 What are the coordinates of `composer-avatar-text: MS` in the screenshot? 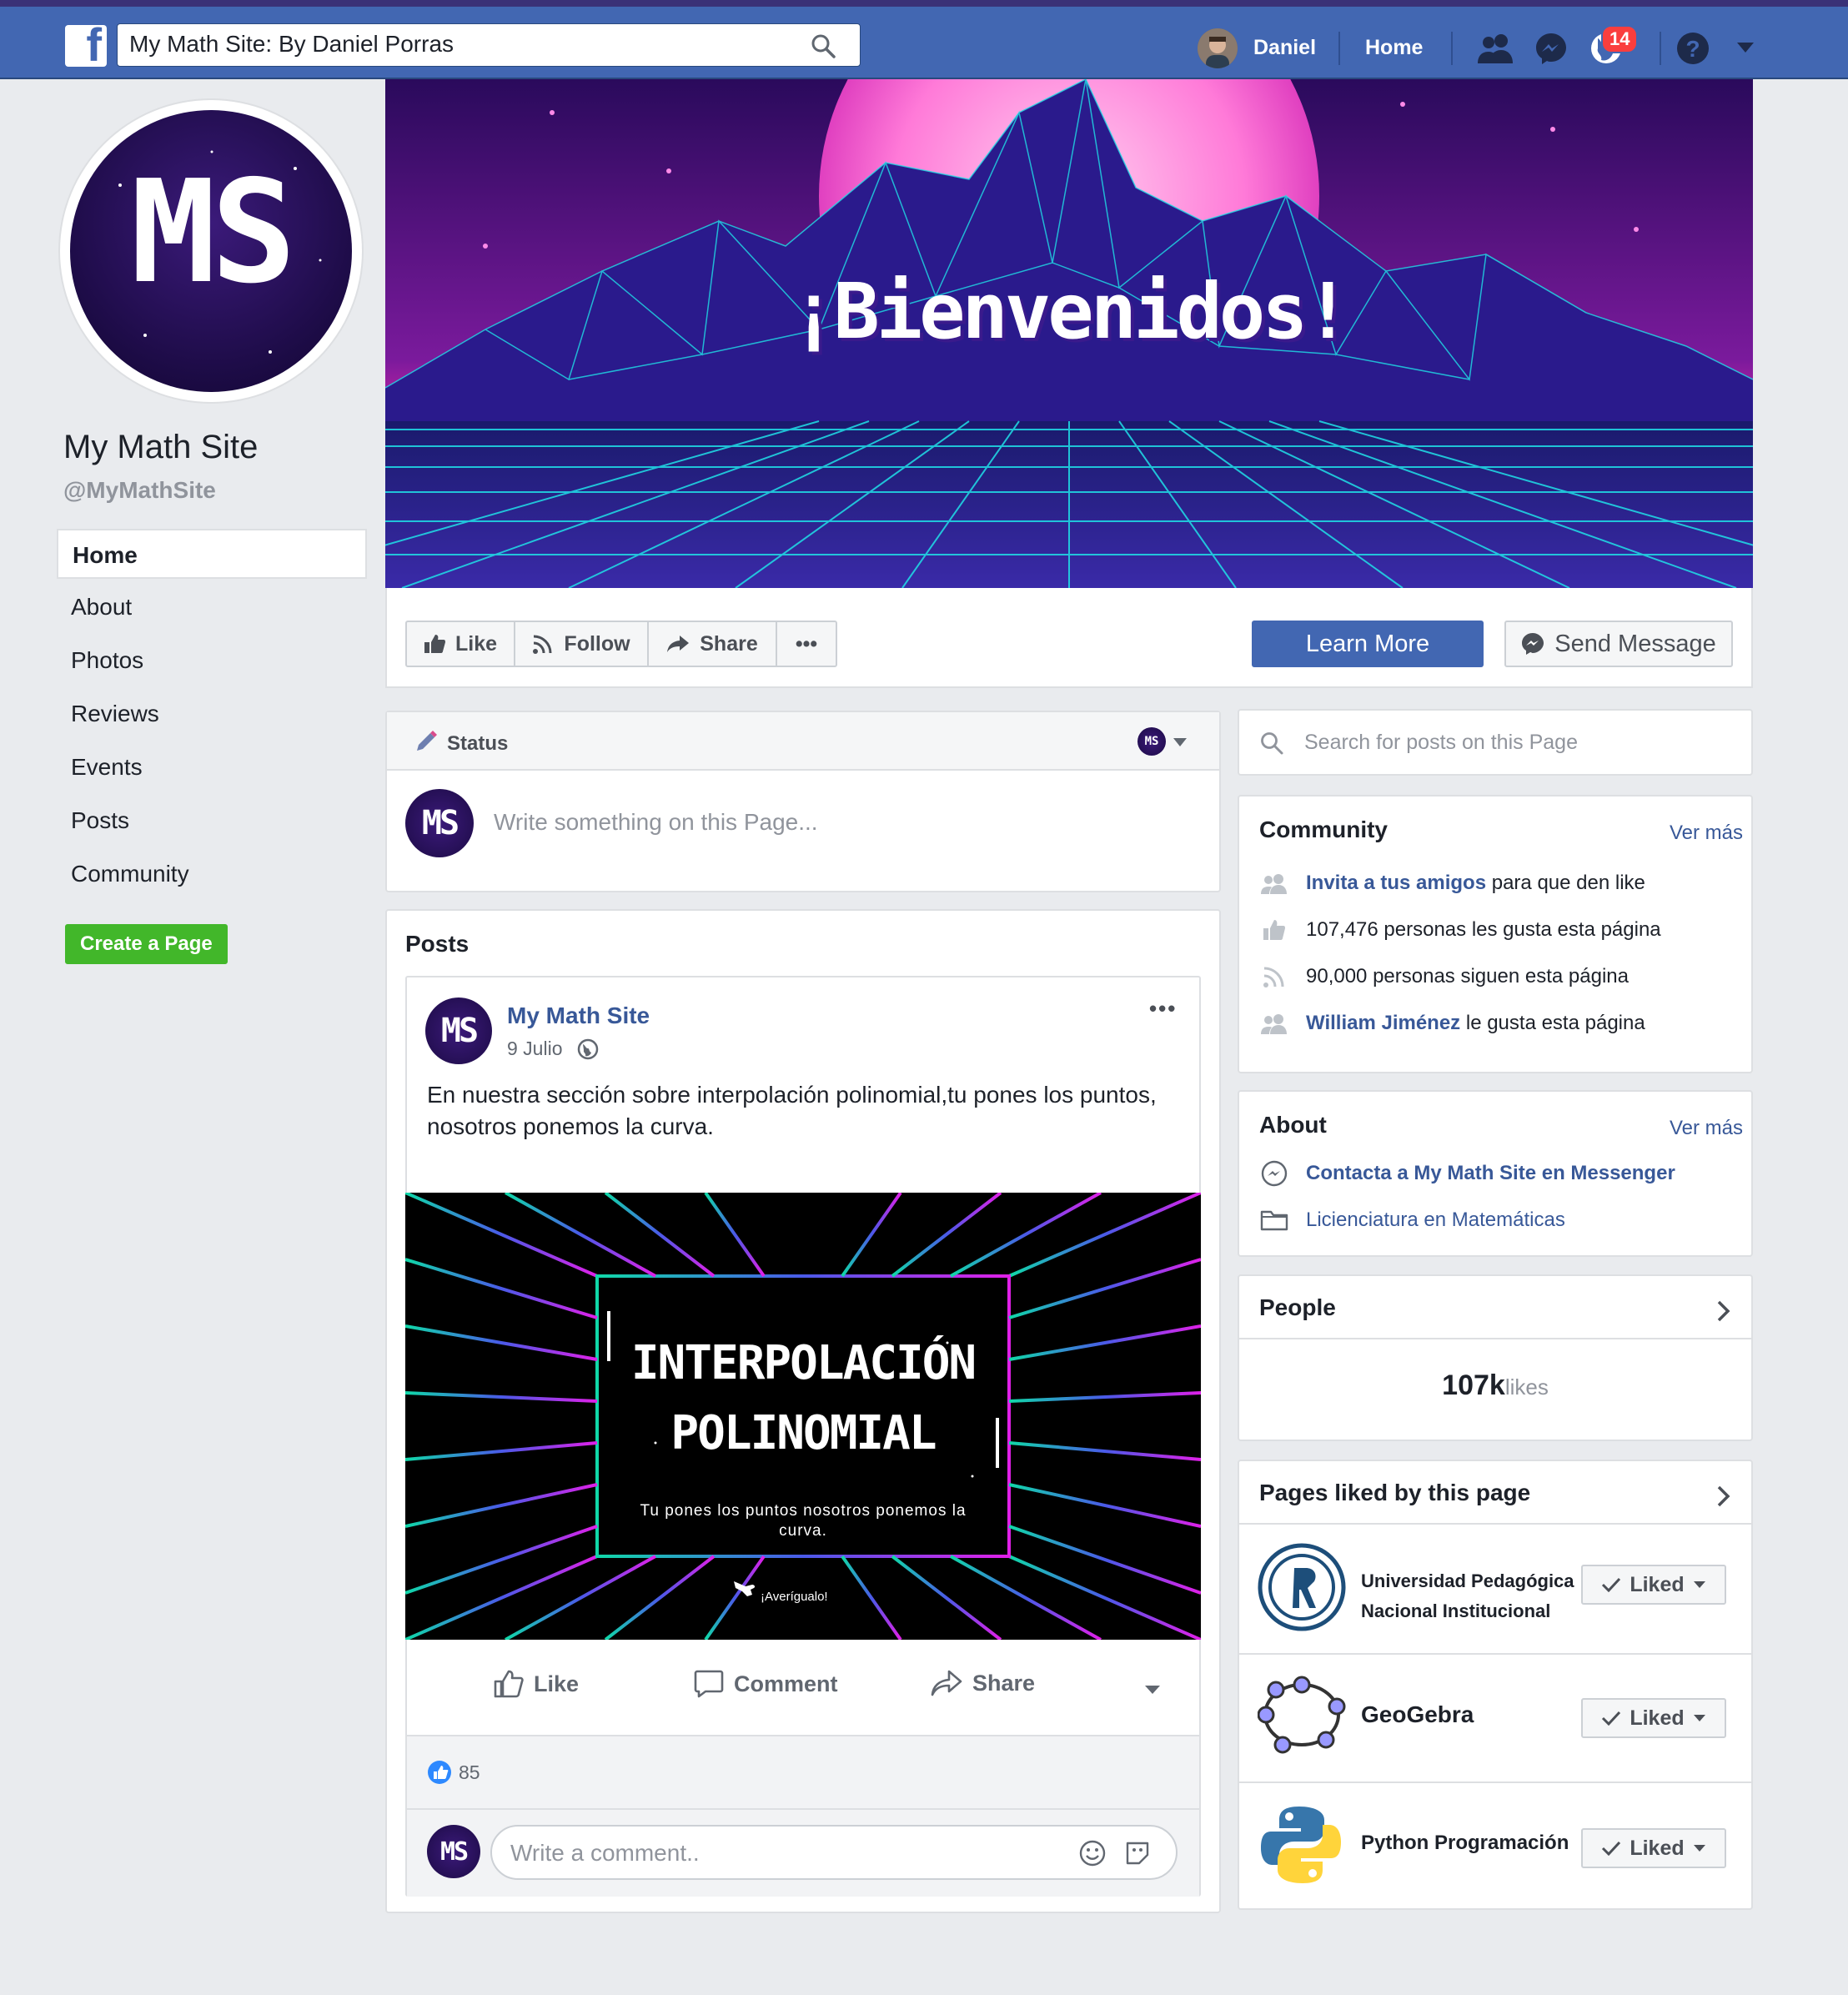 It's located at (440, 823).